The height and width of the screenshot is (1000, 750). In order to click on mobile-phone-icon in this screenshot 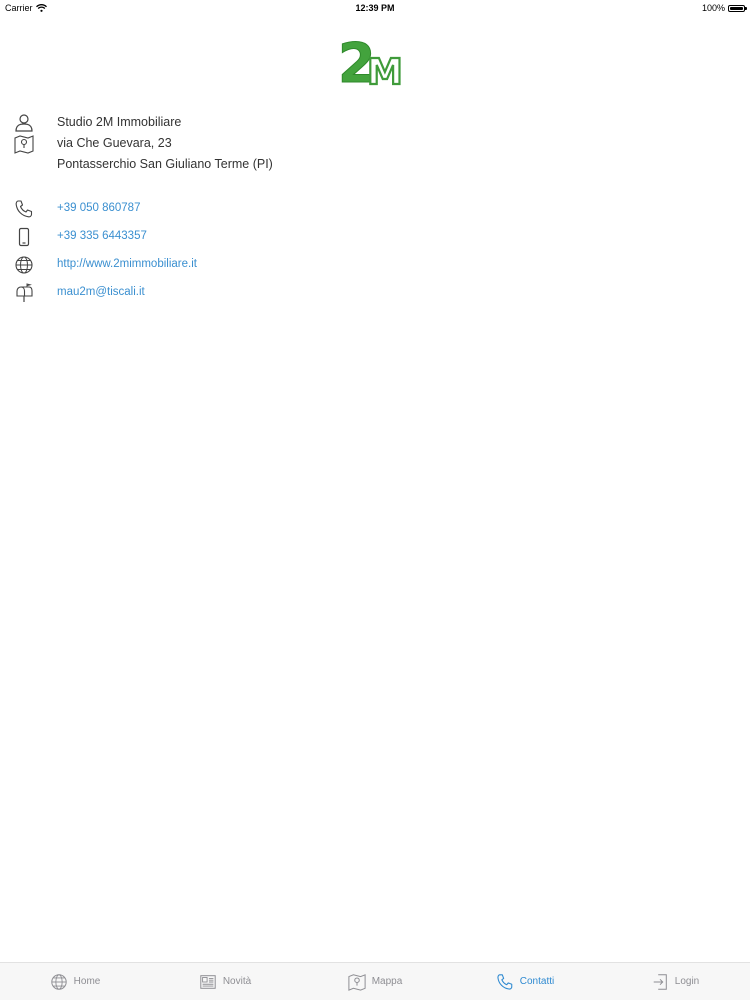, I will do `click(24, 237)`.